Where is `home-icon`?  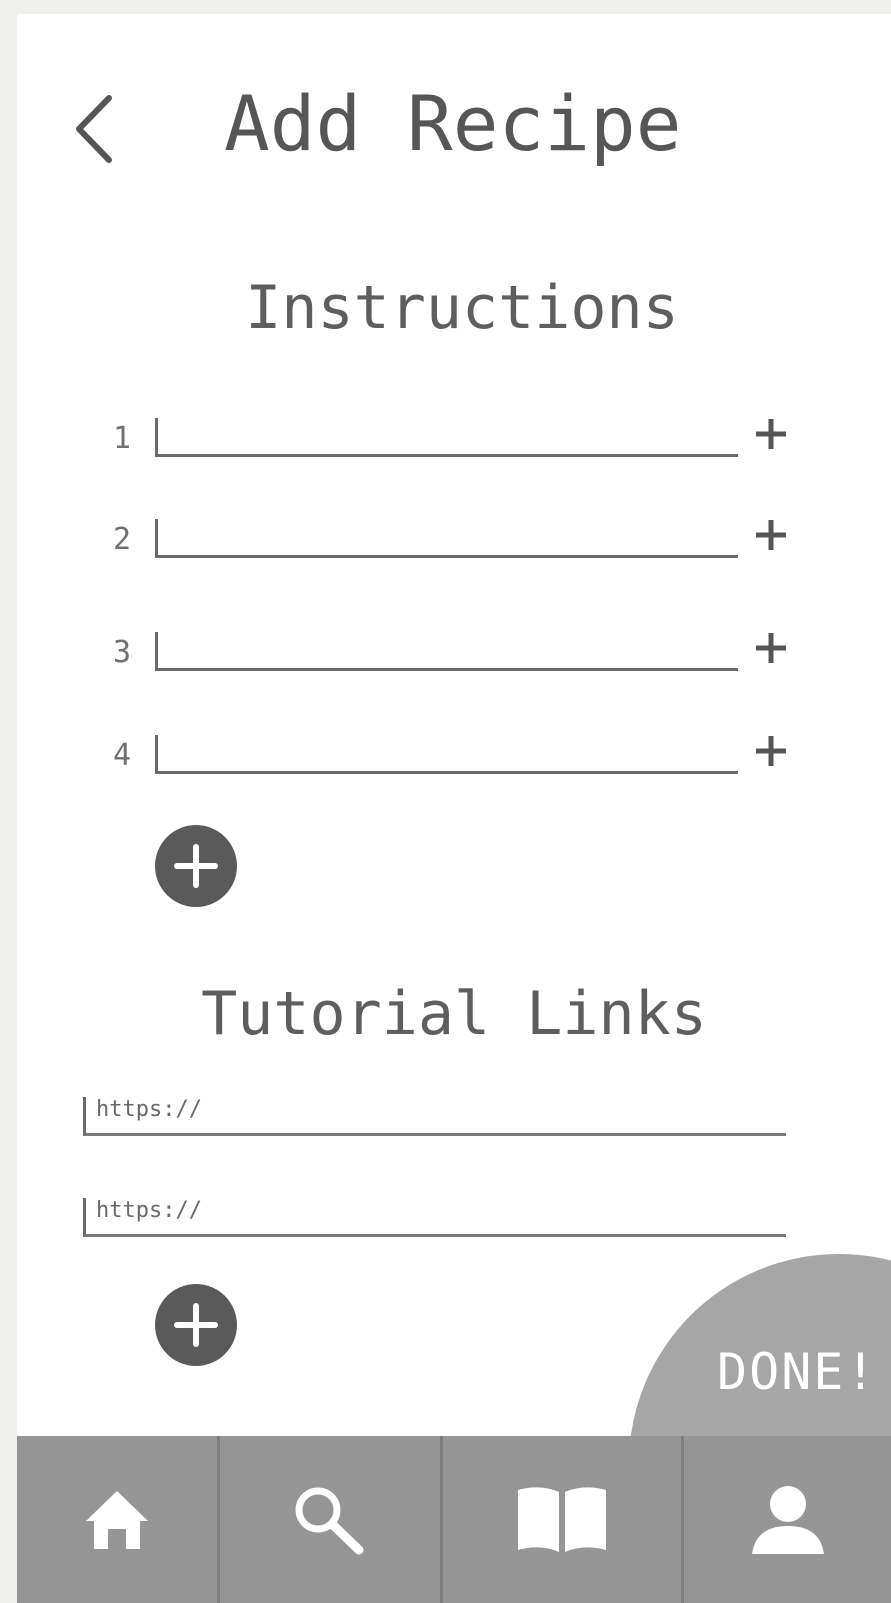 home-icon is located at coordinates (117, 1519).